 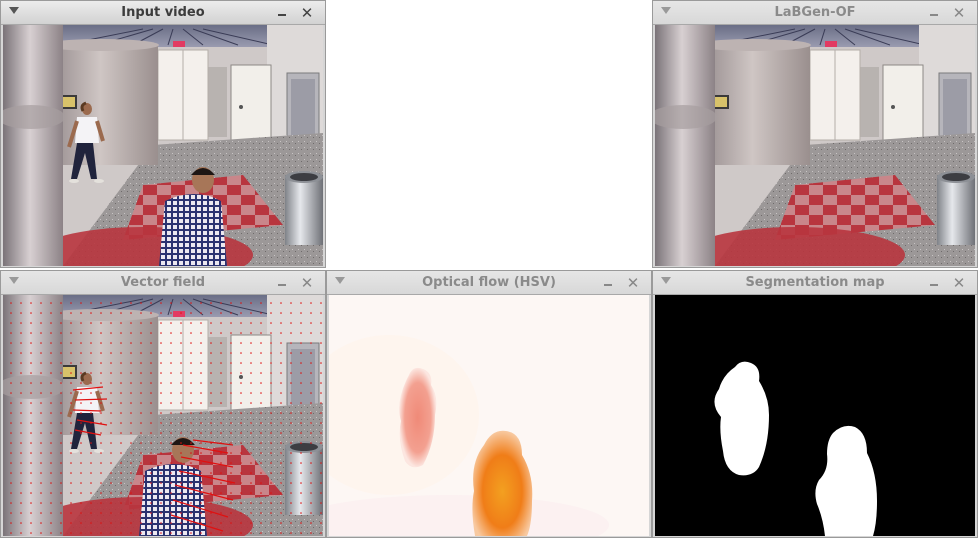 What do you see at coordinates (163, 13) in the screenshot?
I see `titlebar: Input video ✕` at bounding box center [163, 13].